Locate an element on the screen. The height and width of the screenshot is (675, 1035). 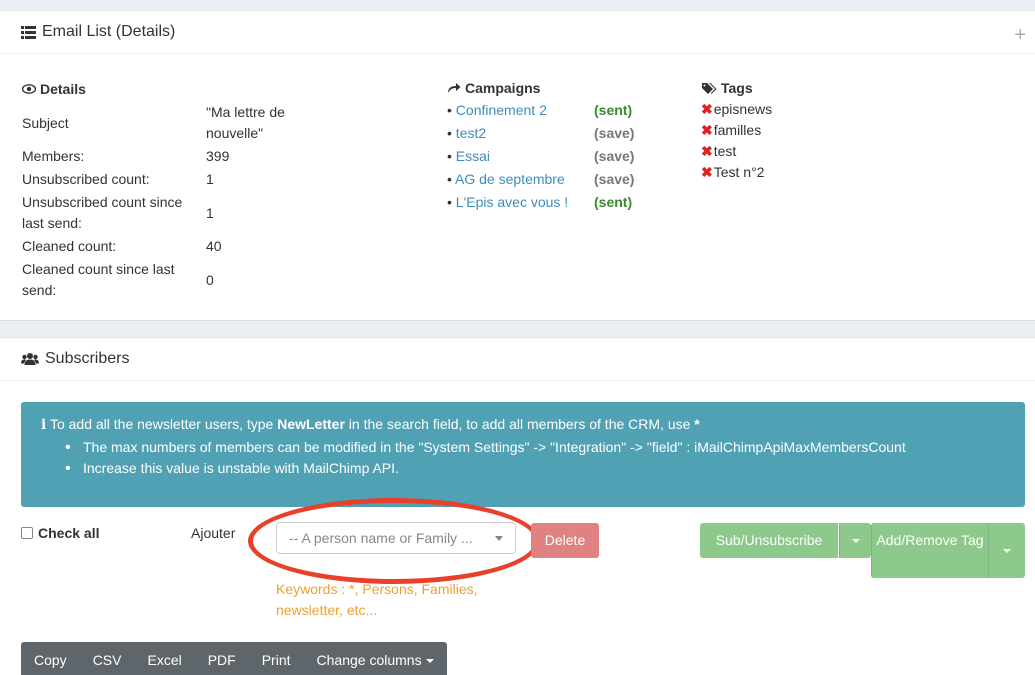
tag-item: ✖episnews is located at coordinates (736, 109).